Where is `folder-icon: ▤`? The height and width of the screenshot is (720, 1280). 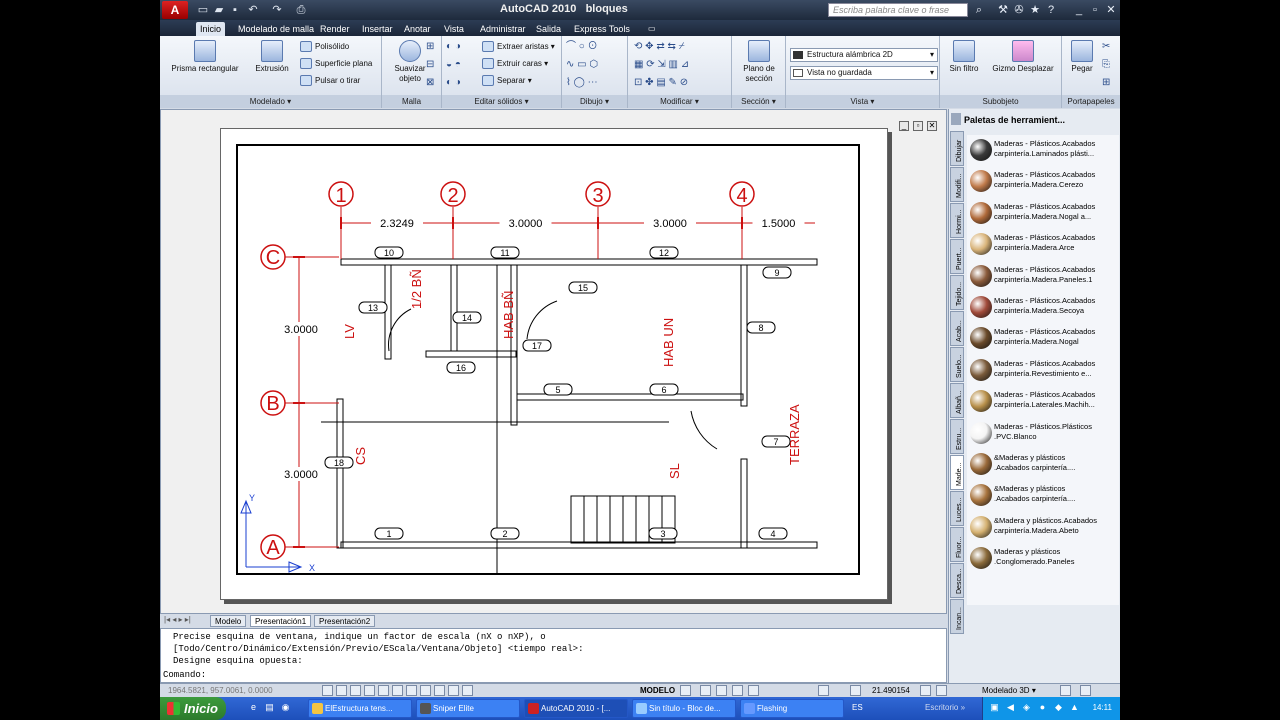
folder-icon: ▤ is located at coordinates (269, 707).